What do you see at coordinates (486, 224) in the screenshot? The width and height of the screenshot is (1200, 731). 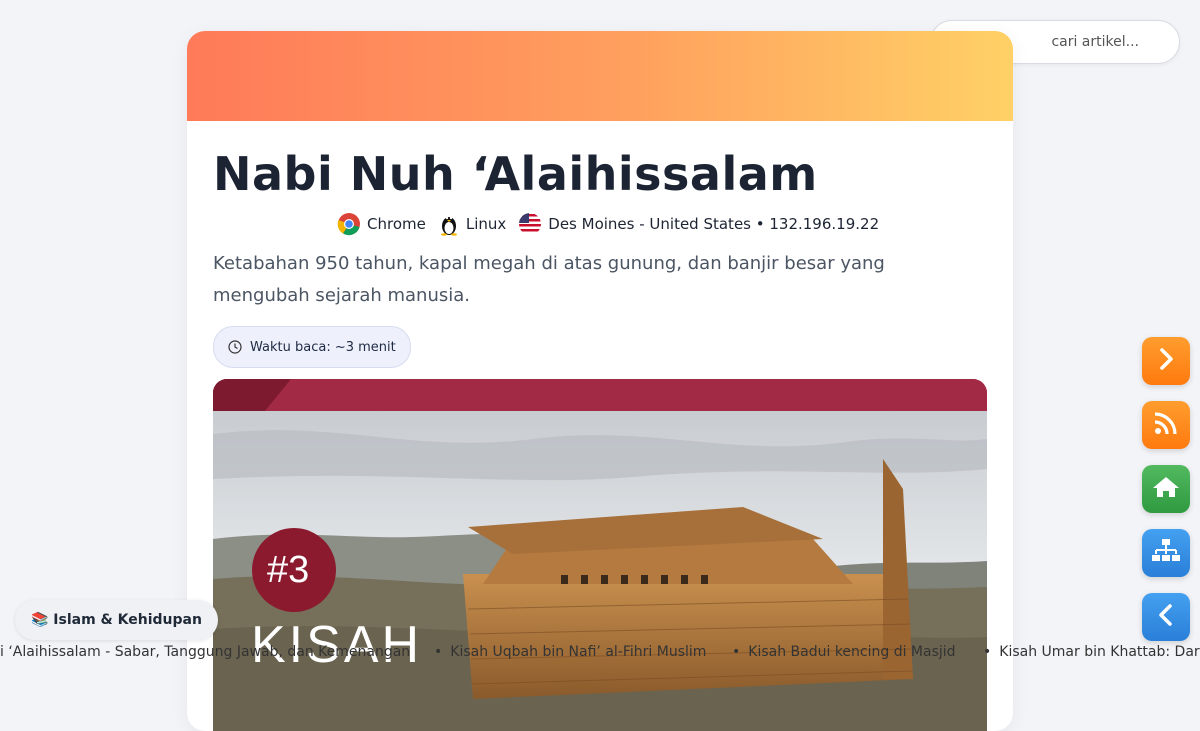 I see `os-label: Linux` at bounding box center [486, 224].